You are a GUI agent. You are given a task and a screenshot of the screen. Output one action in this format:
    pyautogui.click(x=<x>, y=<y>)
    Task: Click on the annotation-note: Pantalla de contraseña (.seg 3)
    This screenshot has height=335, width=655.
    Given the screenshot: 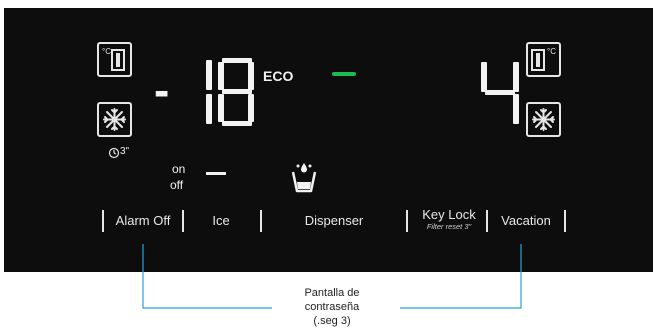 What is the action you would take?
    pyautogui.click(x=332, y=307)
    